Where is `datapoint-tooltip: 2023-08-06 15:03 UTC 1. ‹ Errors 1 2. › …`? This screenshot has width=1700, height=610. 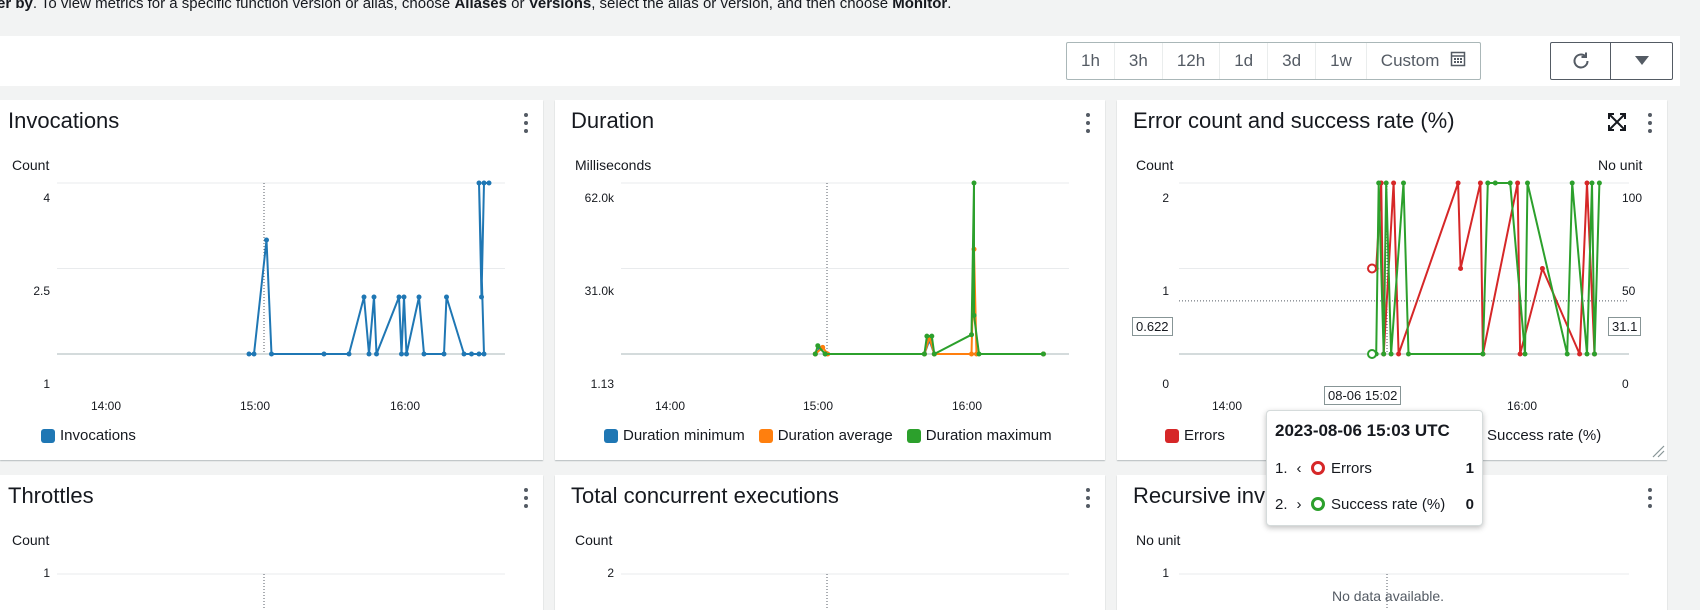
datapoint-tooltip: 2023-08-06 15:03 UTC 1. ‹ Errors 1 2. › … is located at coordinates (1374, 468).